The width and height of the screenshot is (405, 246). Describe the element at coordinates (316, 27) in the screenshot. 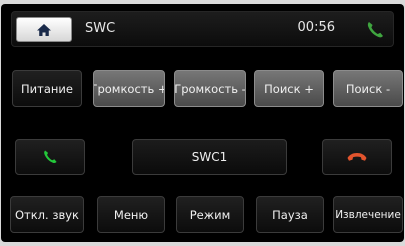

I see `clock: 00:56` at that location.